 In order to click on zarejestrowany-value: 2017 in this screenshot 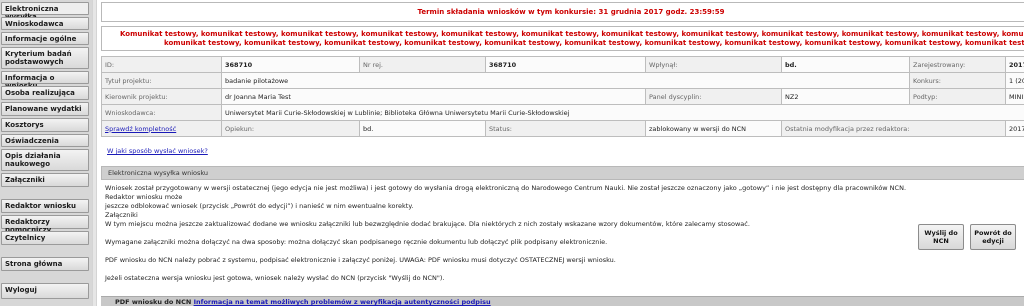, I will do `click(1014, 64)`.